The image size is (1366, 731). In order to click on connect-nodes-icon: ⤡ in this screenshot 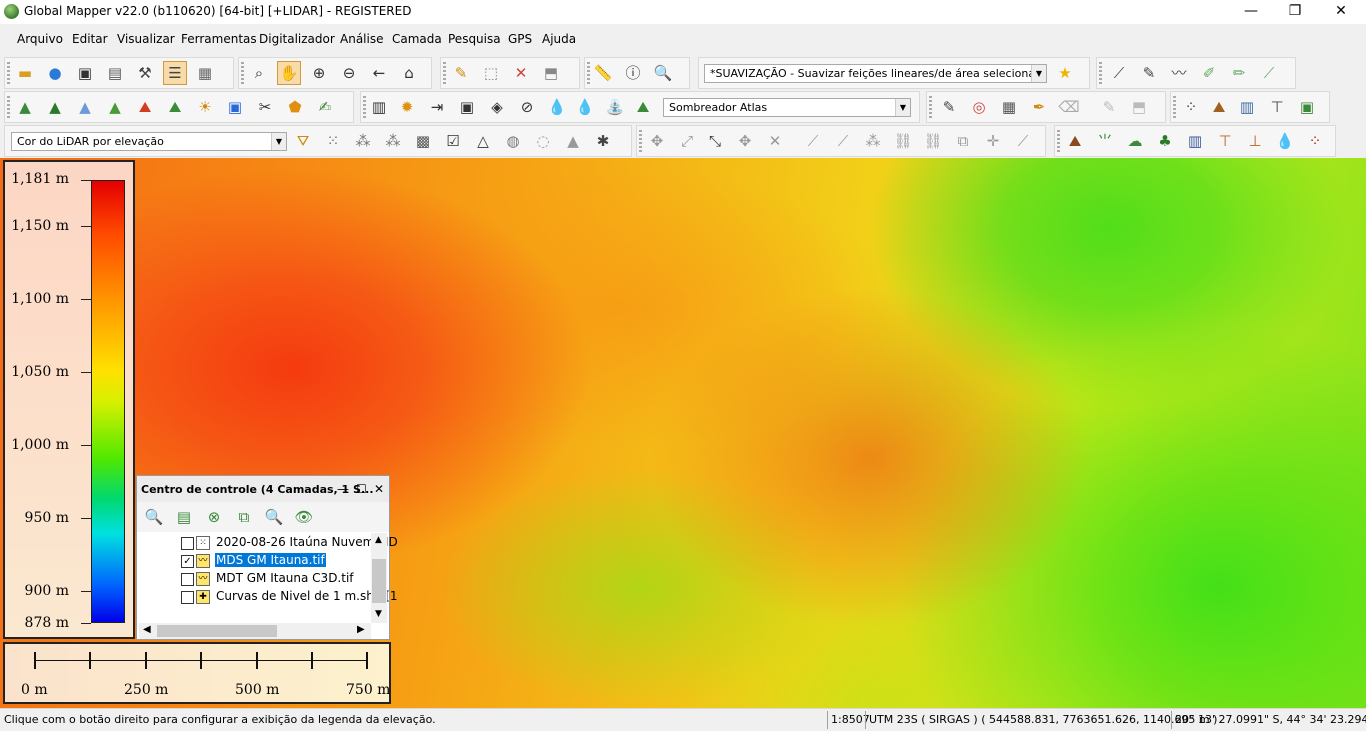, I will do `click(715, 141)`.